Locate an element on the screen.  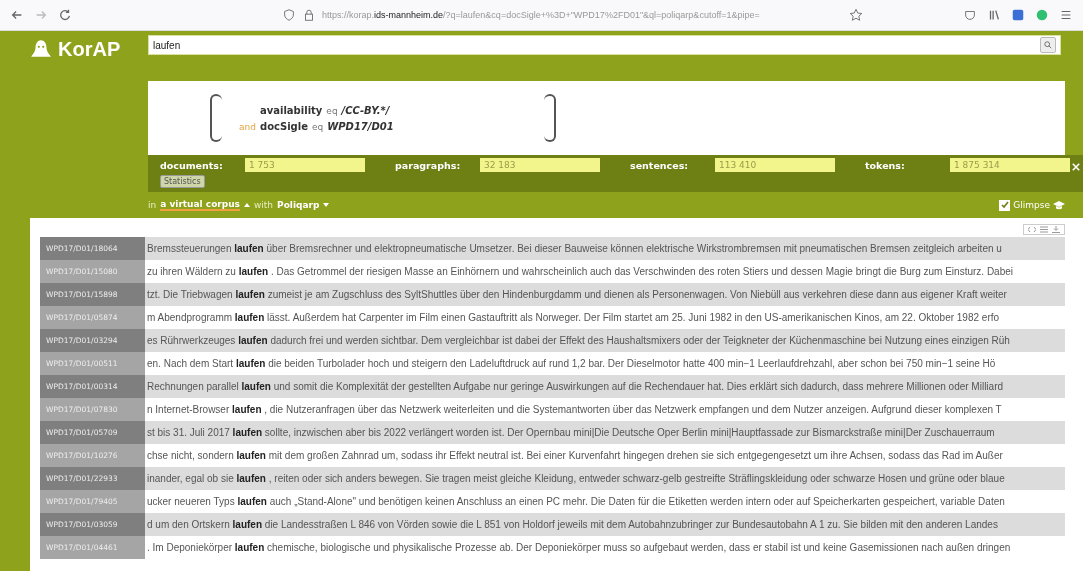
glimpse-label: Glimpse is located at coordinates (1031, 205).